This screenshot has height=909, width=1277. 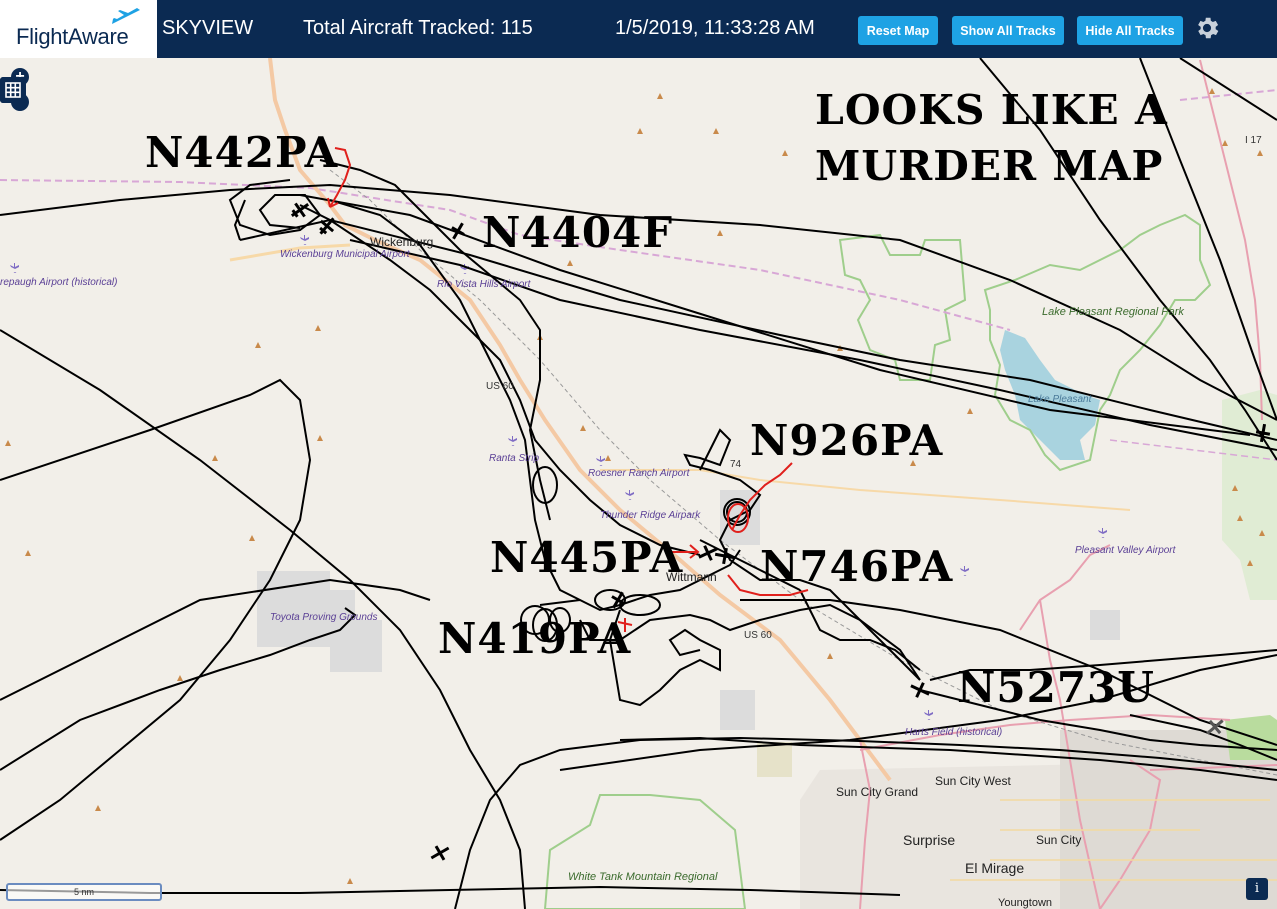 What do you see at coordinates (535, 638) in the screenshot?
I see `label-n419pa: N419PA` at bounding box center [535, 638].